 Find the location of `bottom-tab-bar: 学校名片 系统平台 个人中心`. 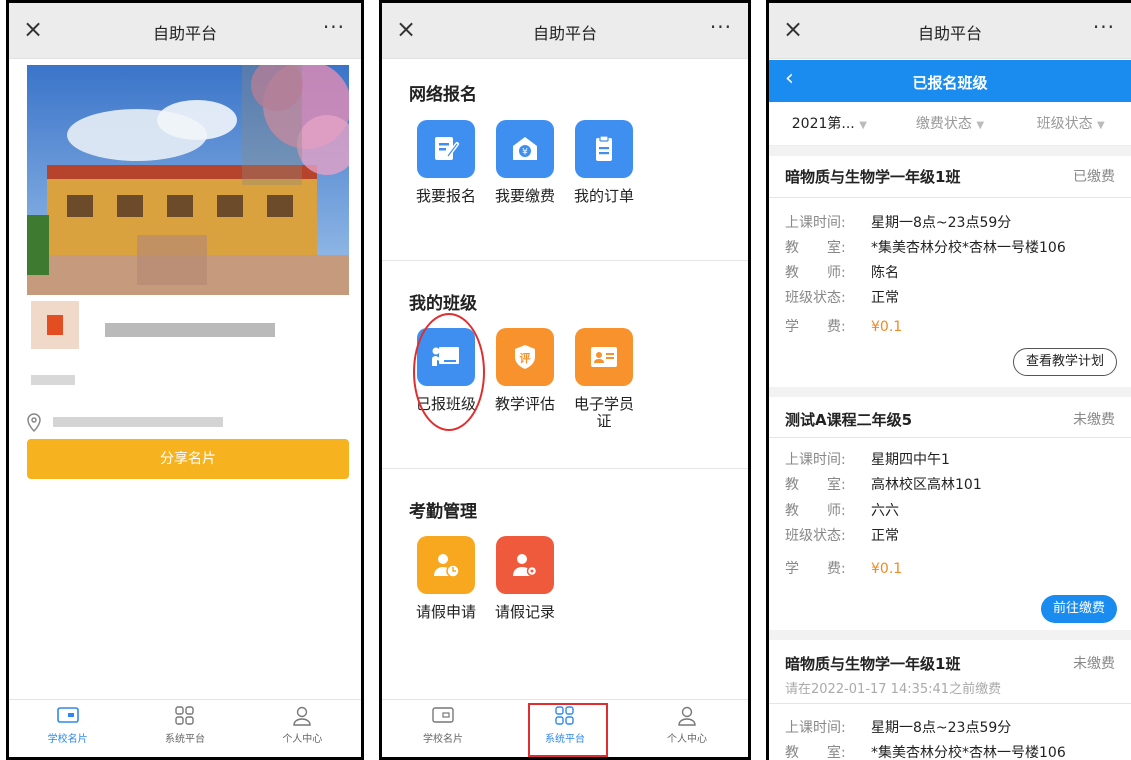

bottom-tab-bar: 学校名片 系统平台 个人中心 is located at coordinates (185, 728).